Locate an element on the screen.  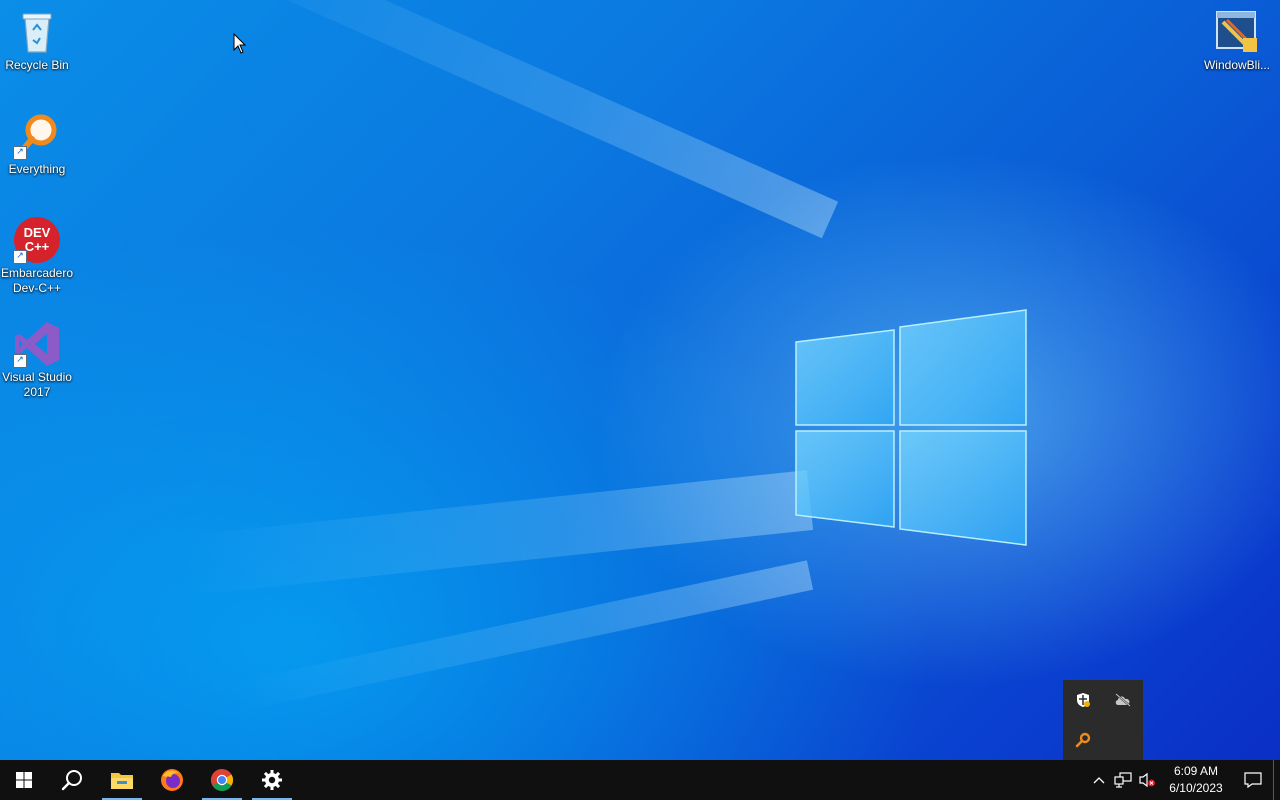
taskbar-settings is located at coordinates (272, 780).